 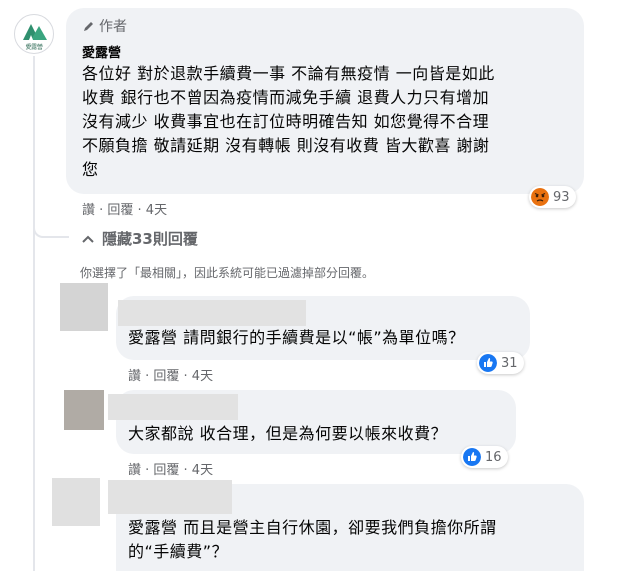 I want to click on reply-text: 大家都說 收合理，但是為何要以帳來收費？, so click(x=288, y=433).